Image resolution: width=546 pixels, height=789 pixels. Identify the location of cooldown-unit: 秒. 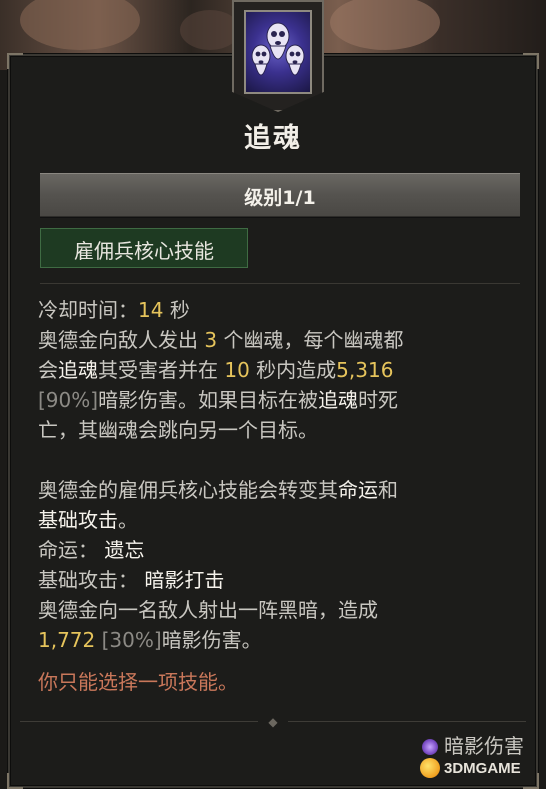
(179, 310).